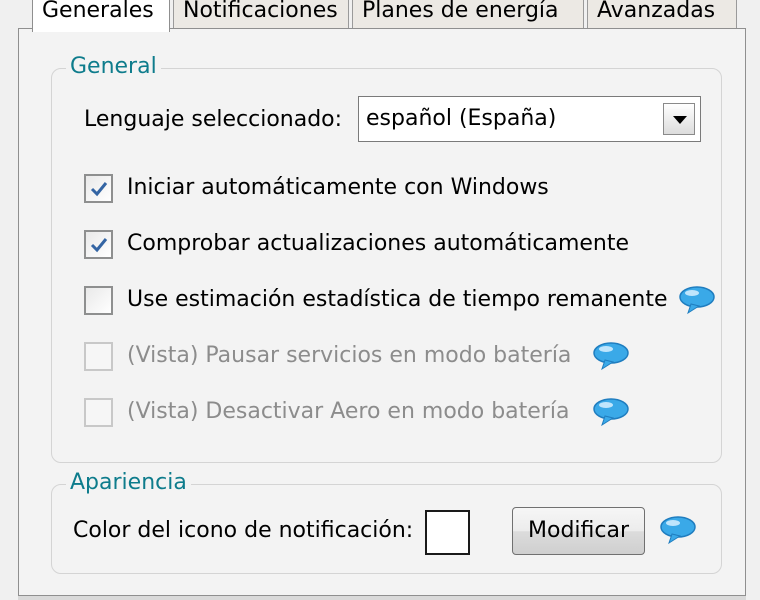 The image size is (760, 600). What do you see at coordinates (98, 300) in the screenshot?
I see `checkbox-statistical-estimation` at bounding box center [98, 300].